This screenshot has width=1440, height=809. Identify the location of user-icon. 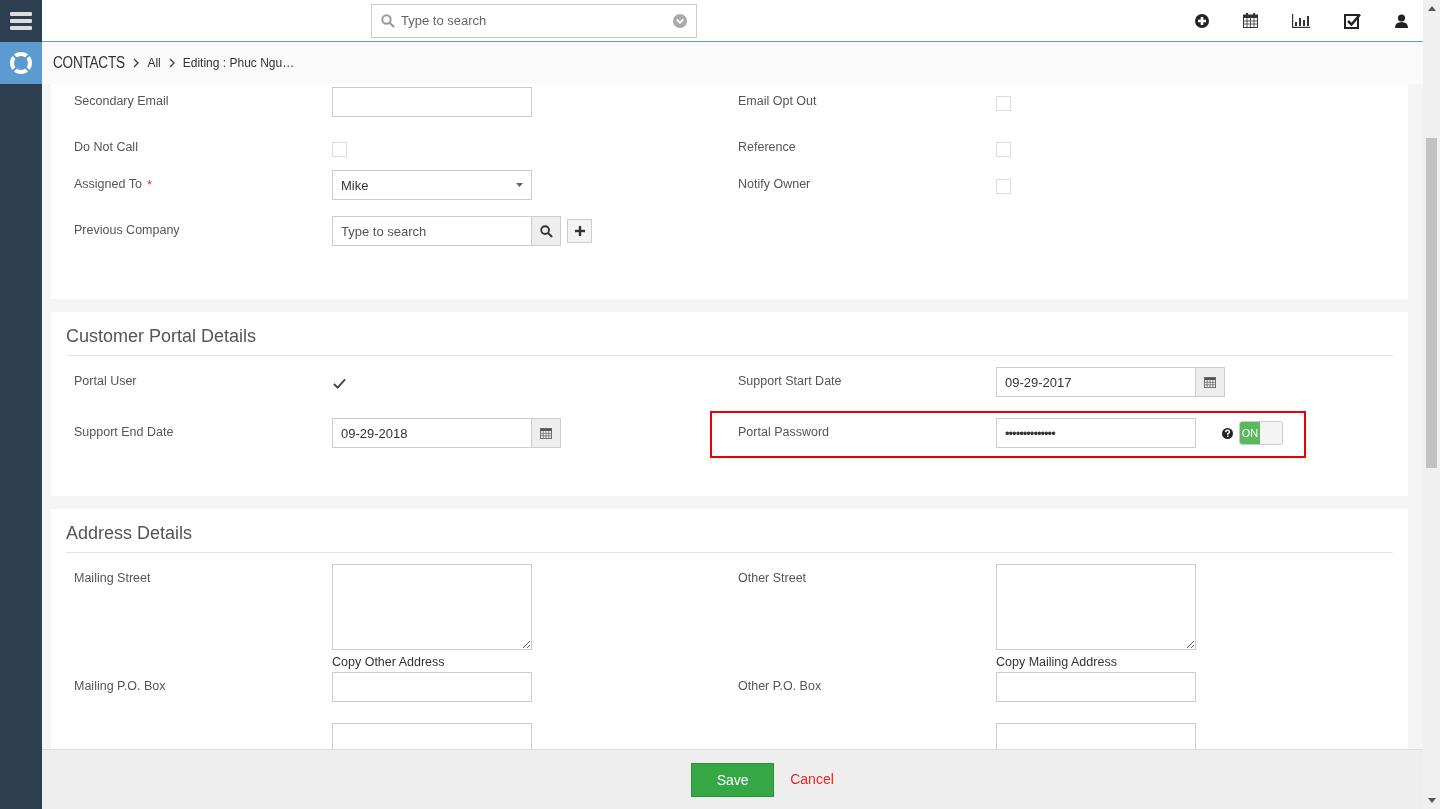
(1401, 20).